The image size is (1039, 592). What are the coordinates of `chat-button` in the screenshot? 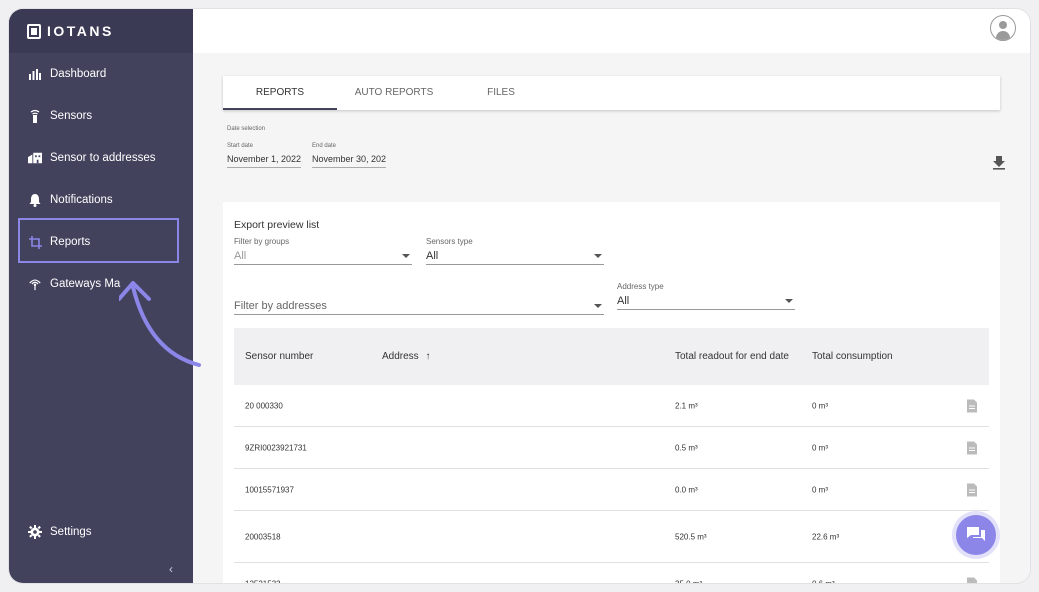 It's located at (976, 535).